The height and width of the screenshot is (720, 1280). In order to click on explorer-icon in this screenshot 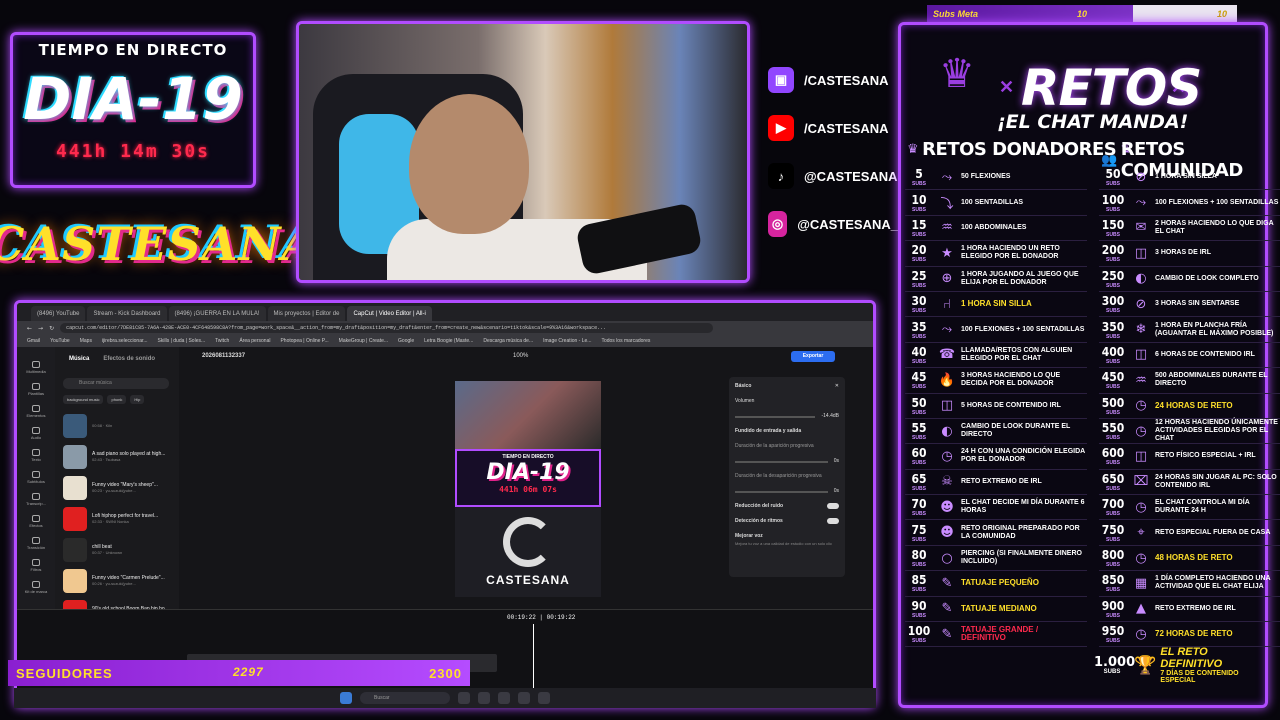, I will do `click(484, 698)`.